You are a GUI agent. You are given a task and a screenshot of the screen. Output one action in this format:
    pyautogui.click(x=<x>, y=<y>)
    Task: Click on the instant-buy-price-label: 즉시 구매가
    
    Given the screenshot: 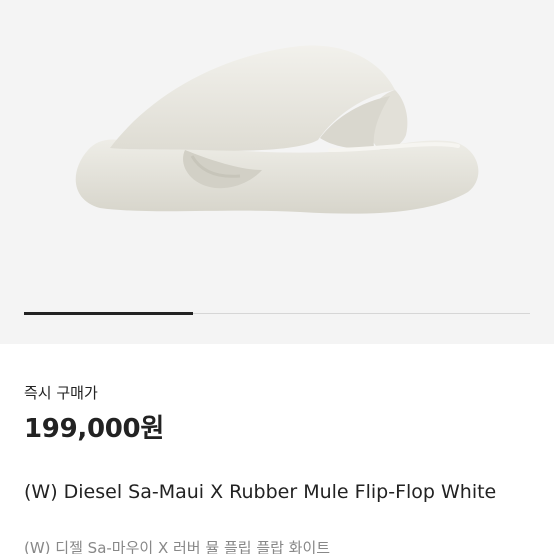 What is the action you would take?
    pyautogui.click(x=61, y=393)
    